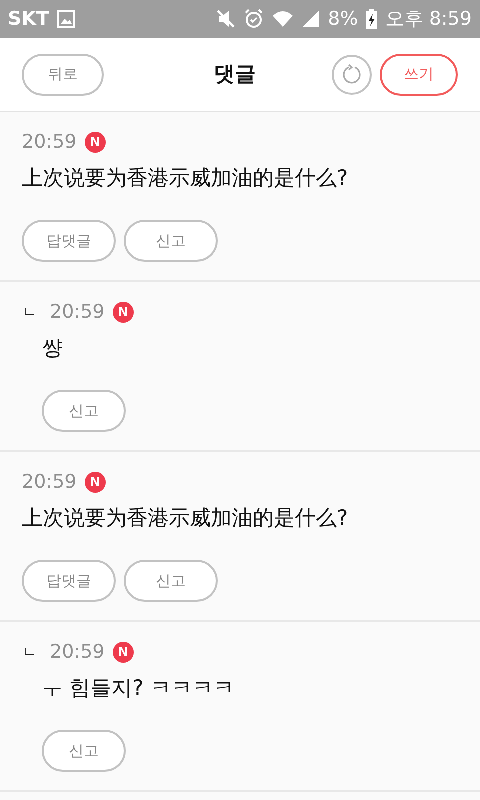 Image resolution: width=480 pixels, height=800 pixels. I want to click on image-icon, so click(66, 19).